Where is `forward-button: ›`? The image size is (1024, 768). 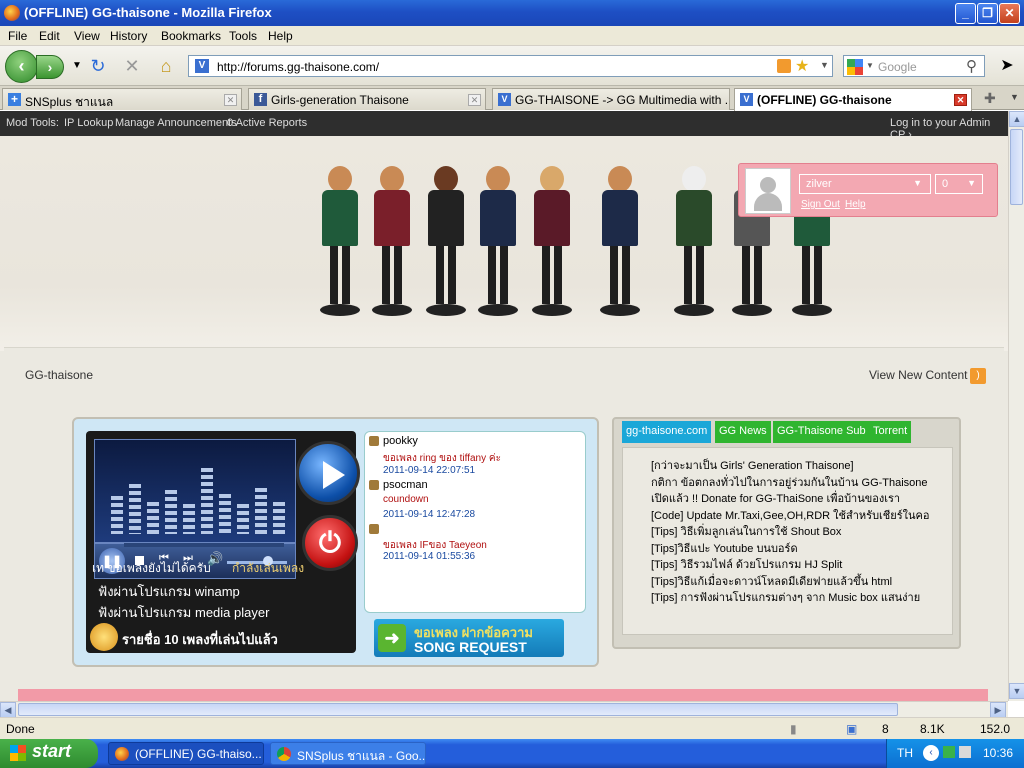 forward-button: › is located at coordinates (50, 67).